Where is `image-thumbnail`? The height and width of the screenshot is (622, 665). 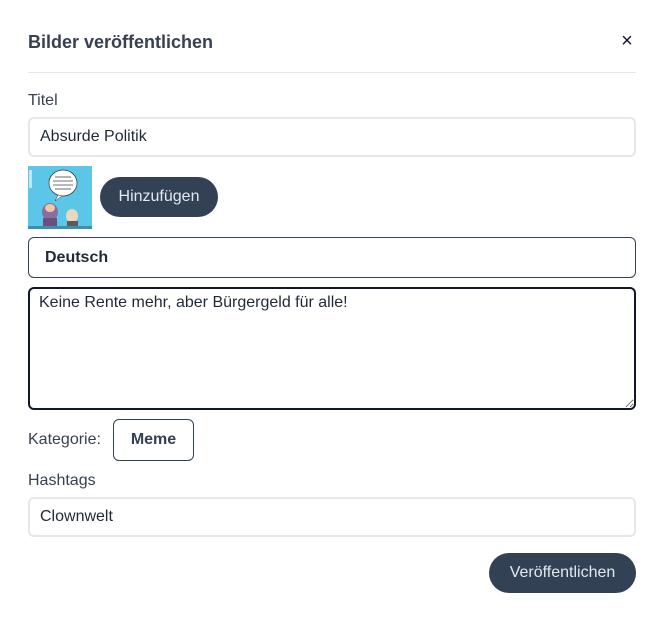 image-thumbnail is located at coordinates (60, 197).